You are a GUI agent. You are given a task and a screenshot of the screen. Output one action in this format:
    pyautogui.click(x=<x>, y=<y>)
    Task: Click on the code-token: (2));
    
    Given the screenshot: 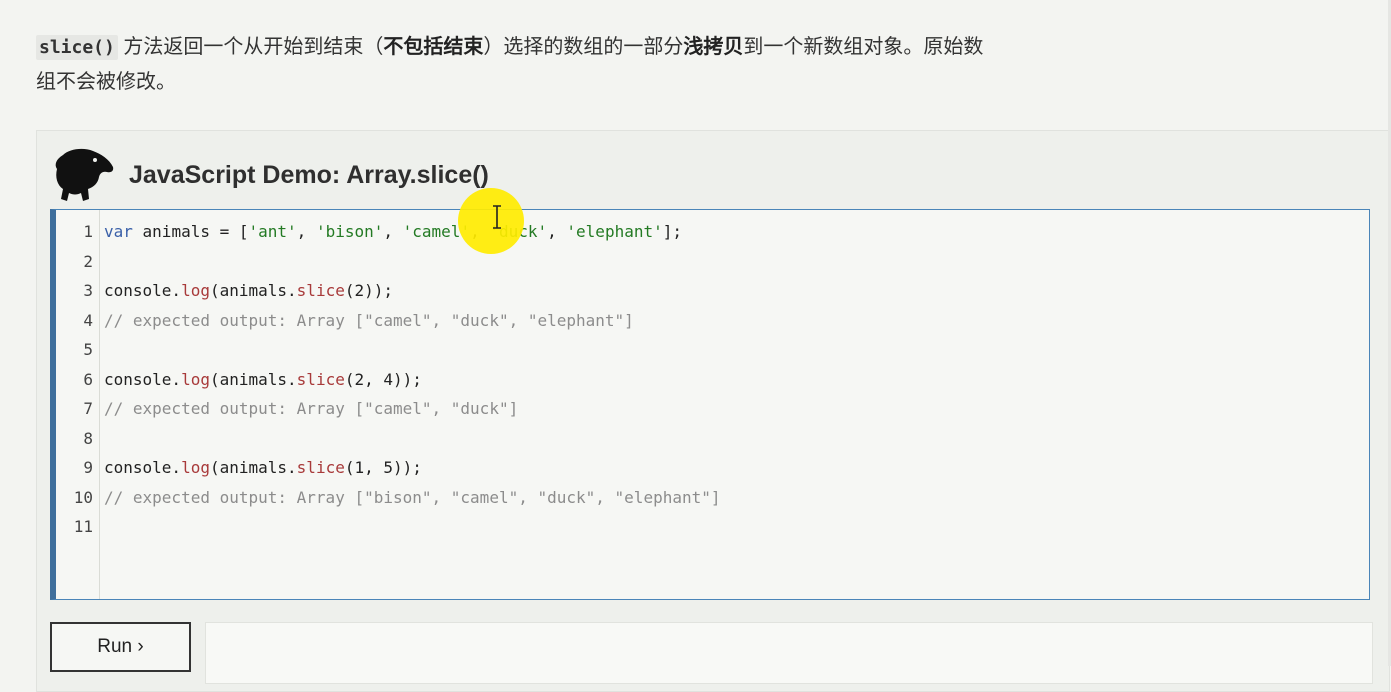 What is the action you would take?
    pyautogui.click(x=369, y=290)
    